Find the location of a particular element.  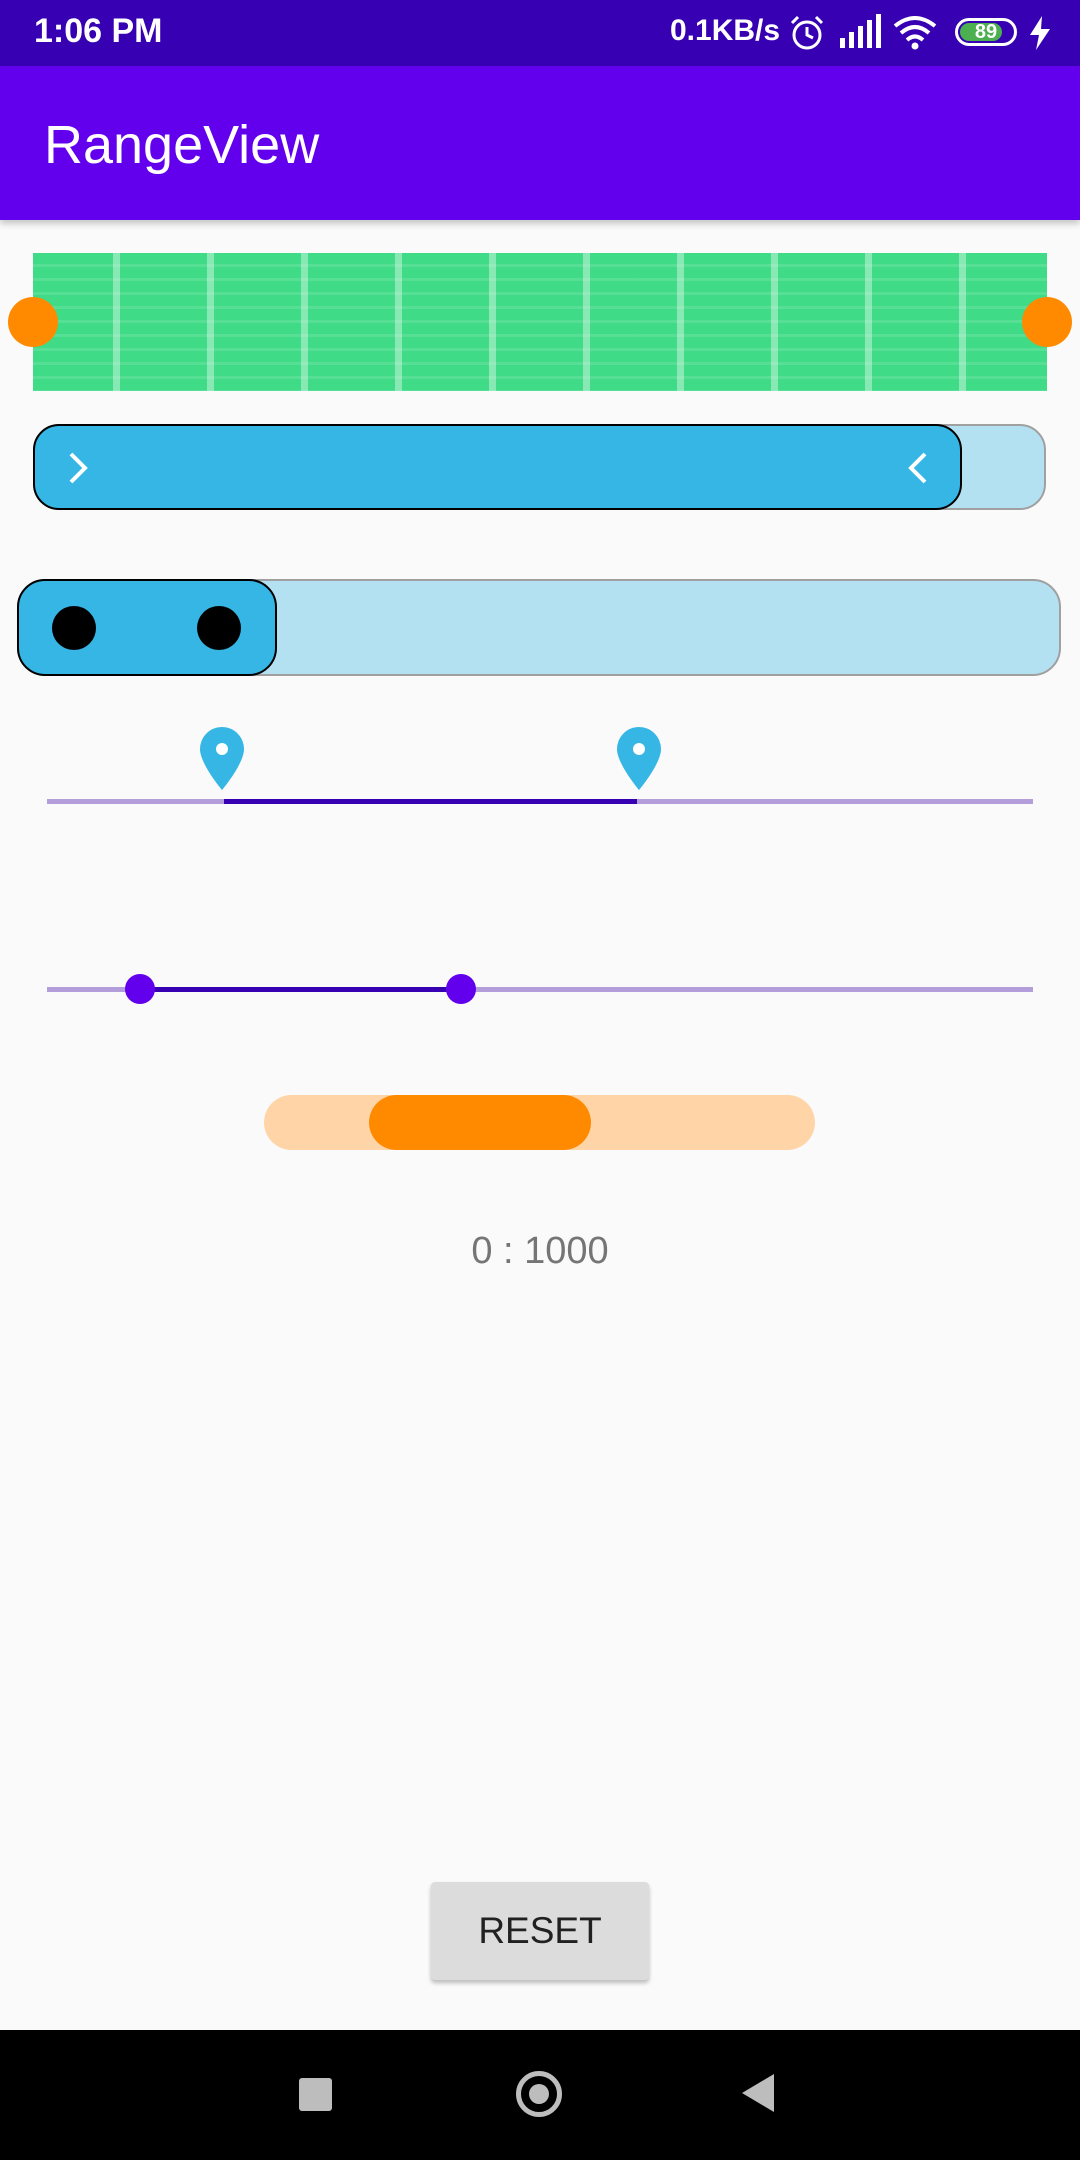

reset-button: RESET is located at coordinates (540, 1931).